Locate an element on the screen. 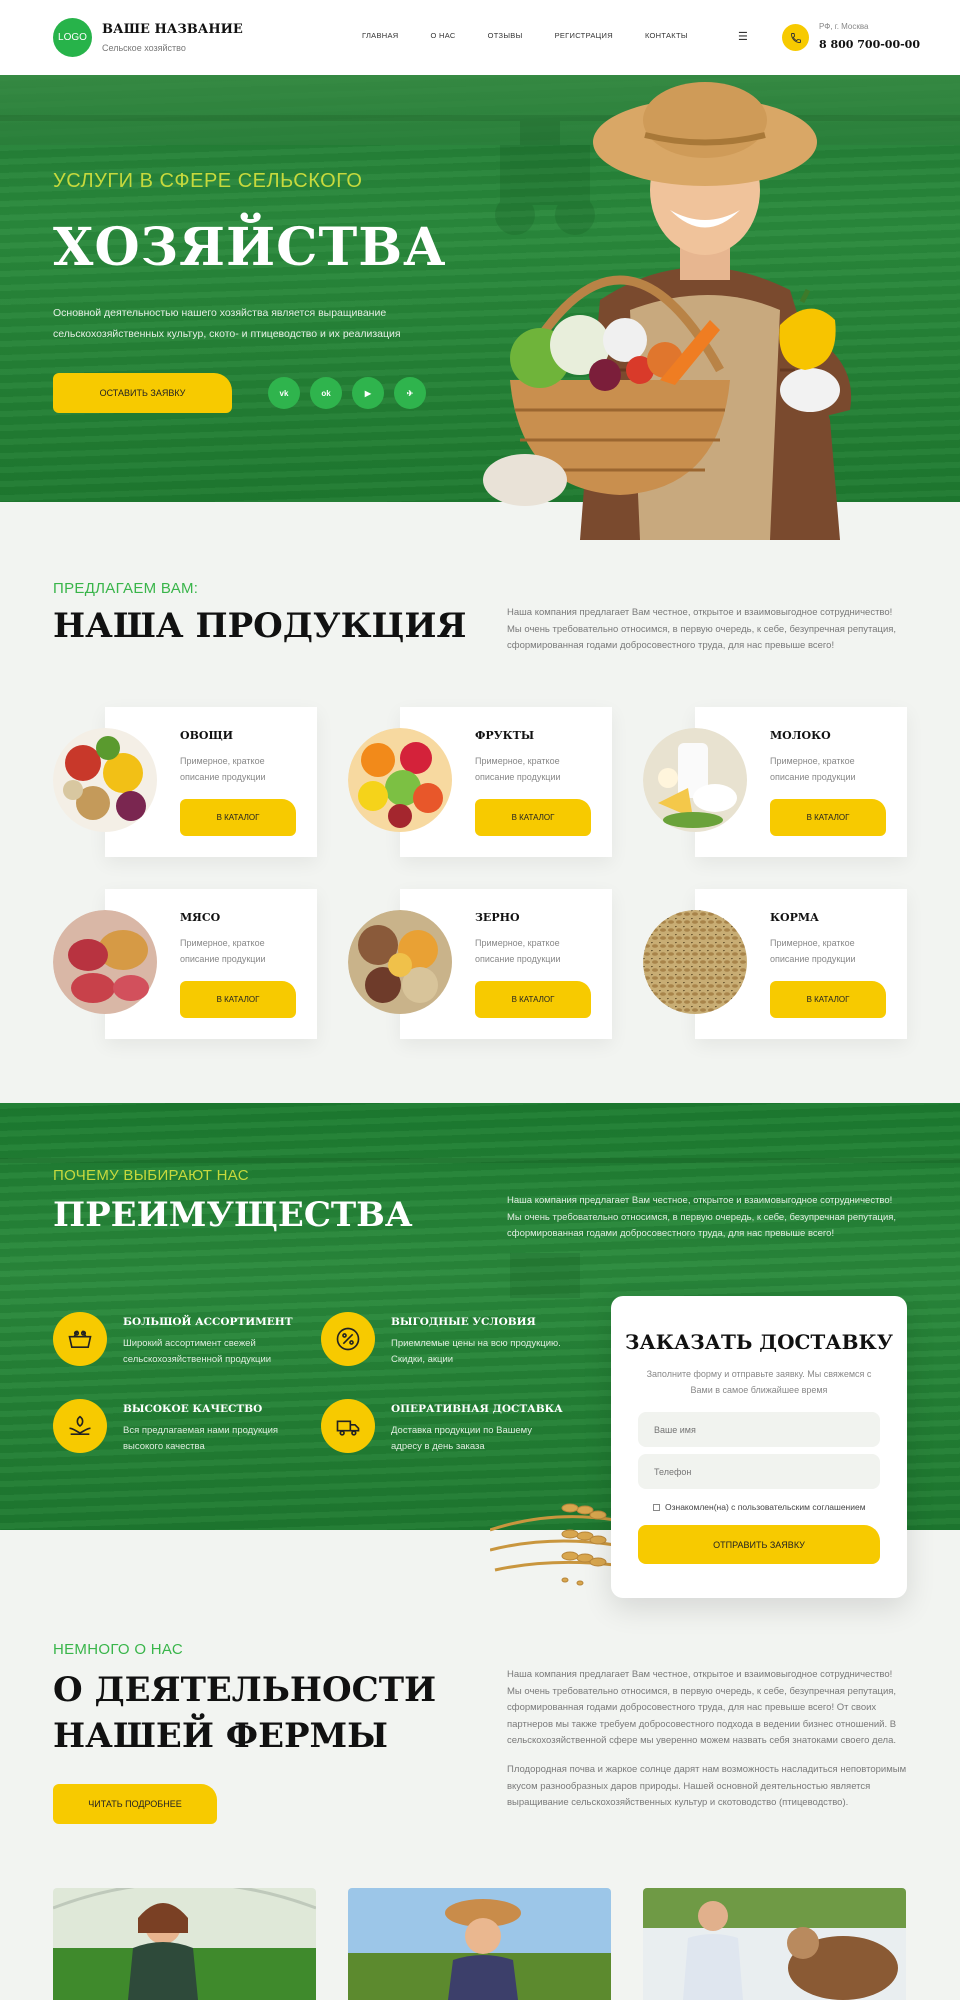 Image resolution: width=960 pixels, height=2000 pixels. leave-request-button: ОСТАВИТЬ ЗАЯВКУ is located at coordinates (142, 393).